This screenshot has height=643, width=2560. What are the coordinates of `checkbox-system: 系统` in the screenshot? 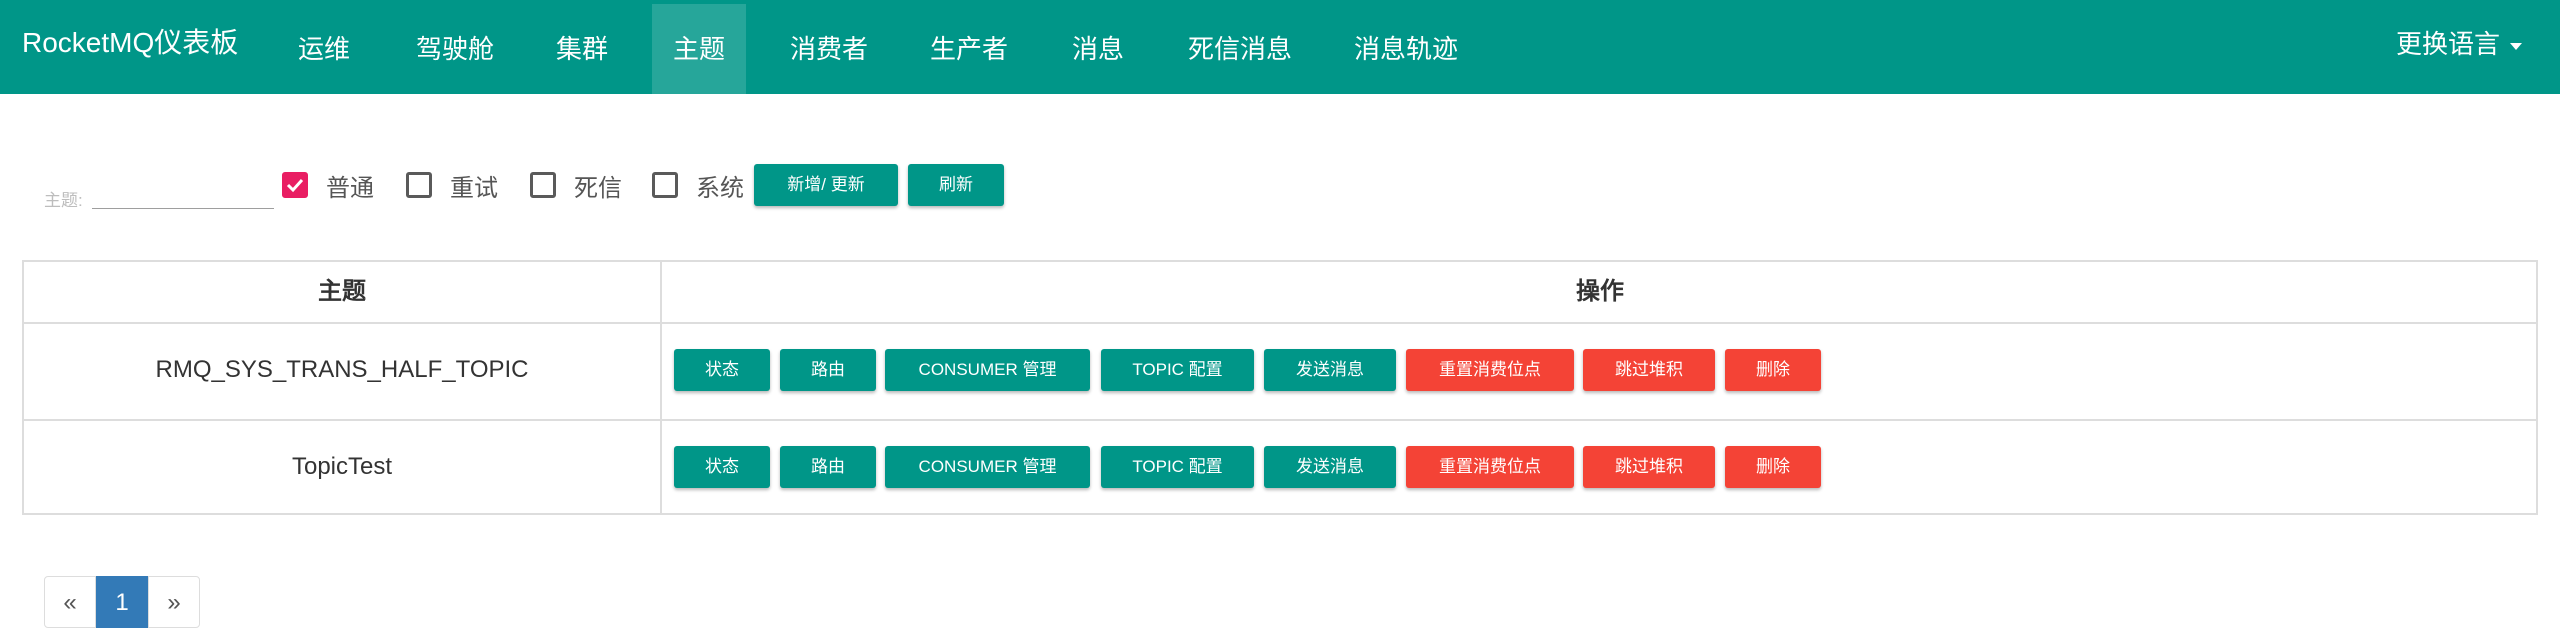 It's located at (698, 185).